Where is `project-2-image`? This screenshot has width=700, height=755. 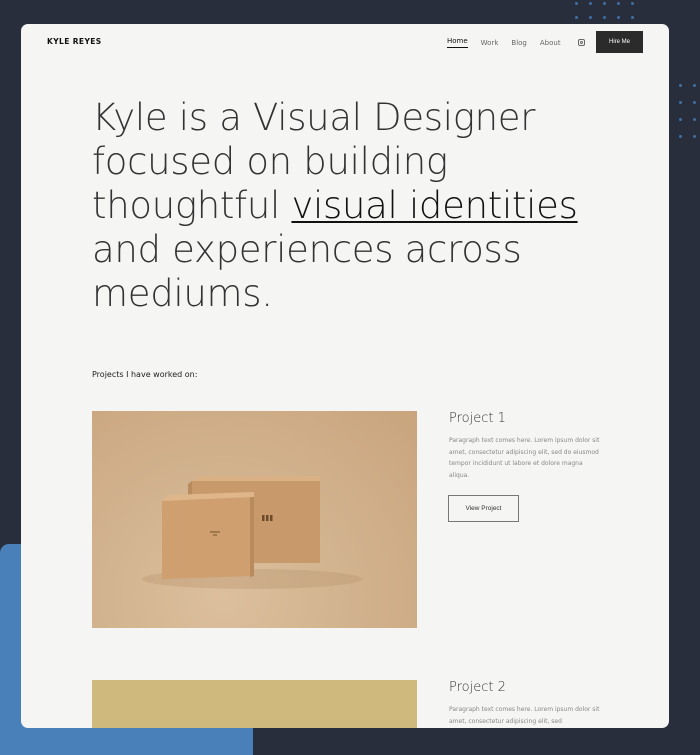
project-2-image is located at coordinates (254, 704).